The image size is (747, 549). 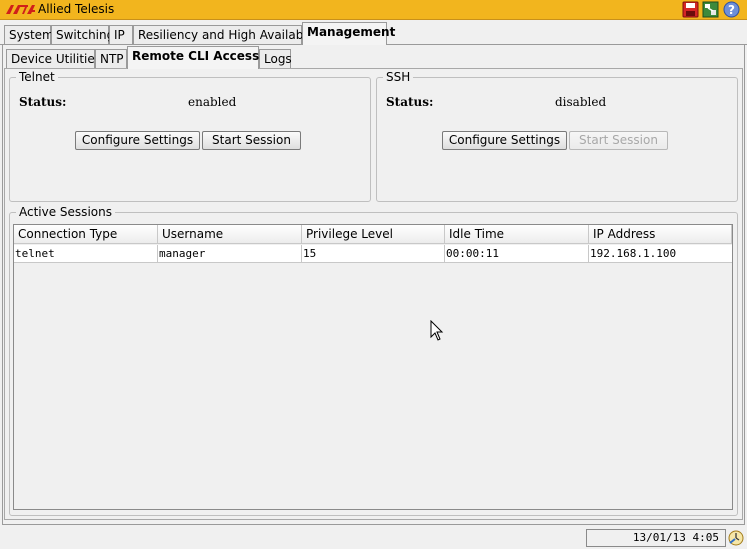 I want to click on cell-username: manager, so click(x=230, y=253).